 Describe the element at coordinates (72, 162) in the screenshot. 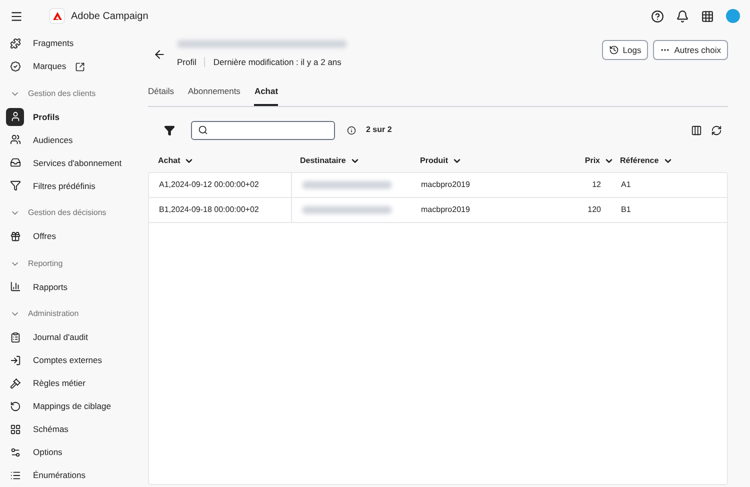

I see `sidebar-item: Services d'abonnement` at that location.